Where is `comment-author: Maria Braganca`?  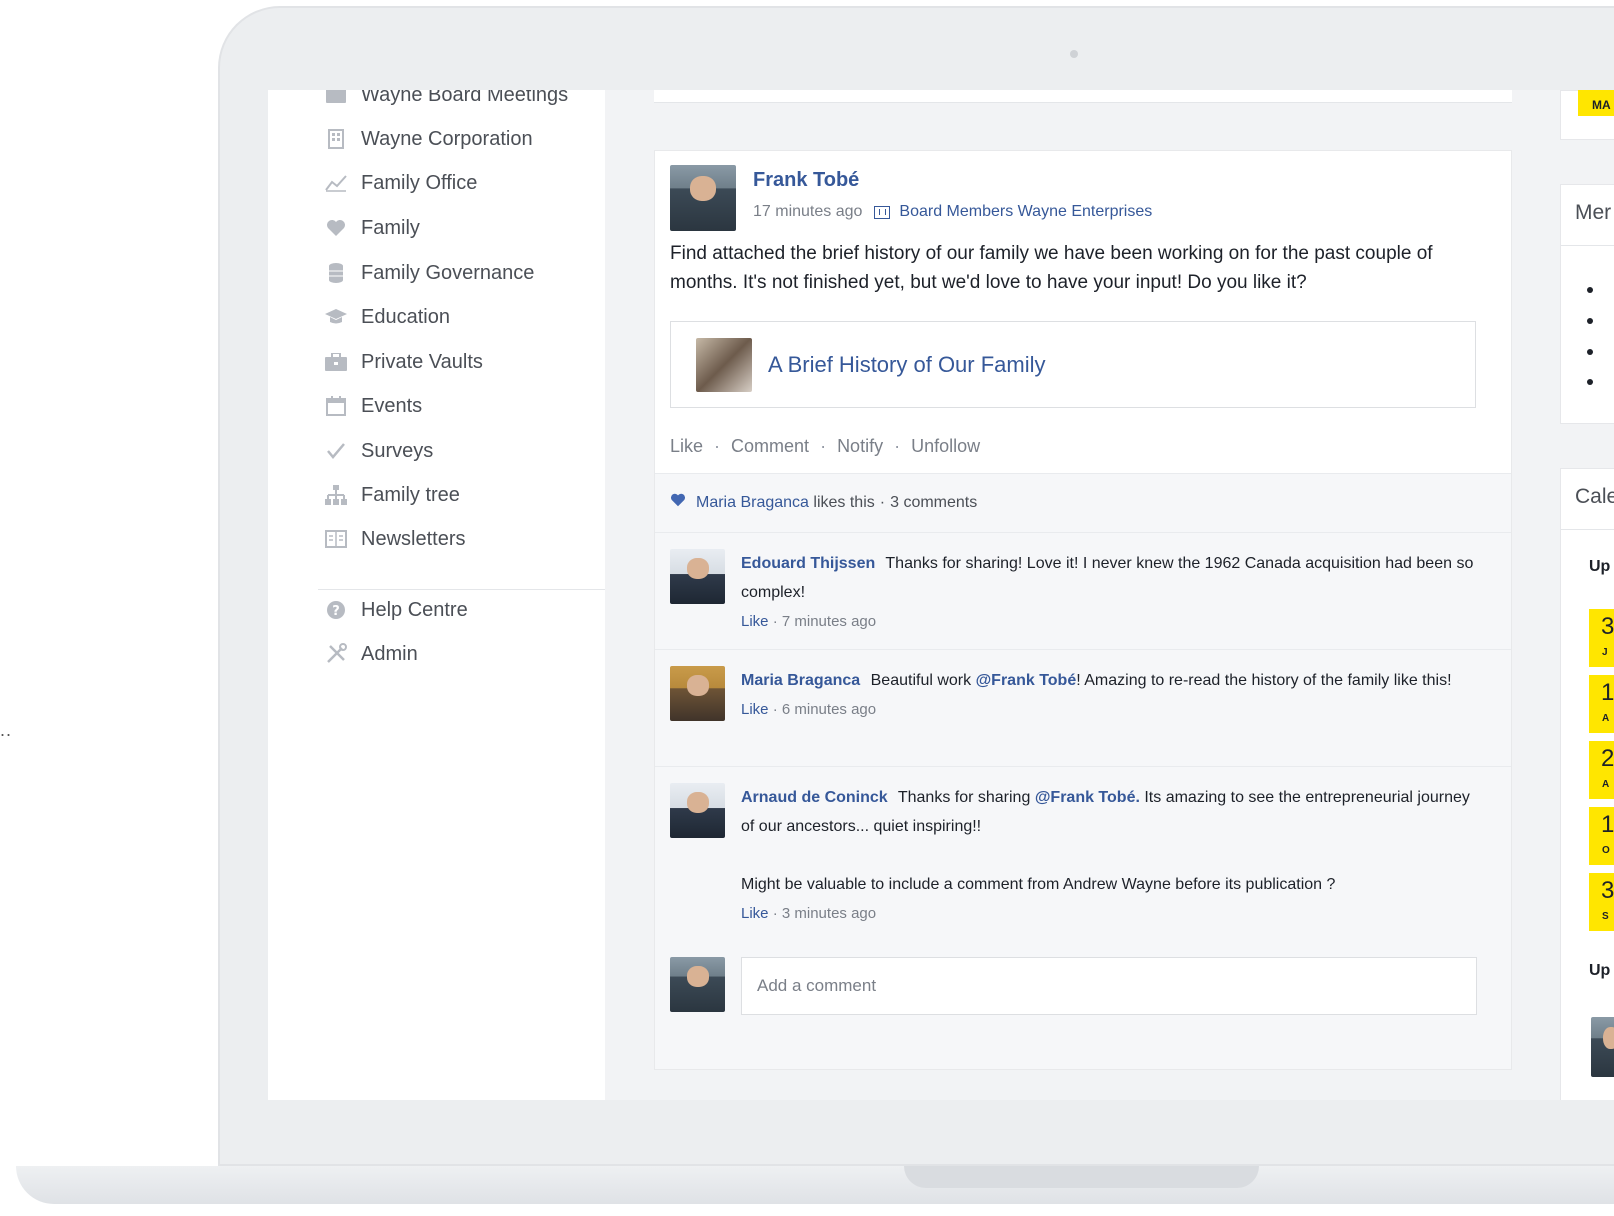
comment-author: Maria Braganca is located at coordinates (800, 680).